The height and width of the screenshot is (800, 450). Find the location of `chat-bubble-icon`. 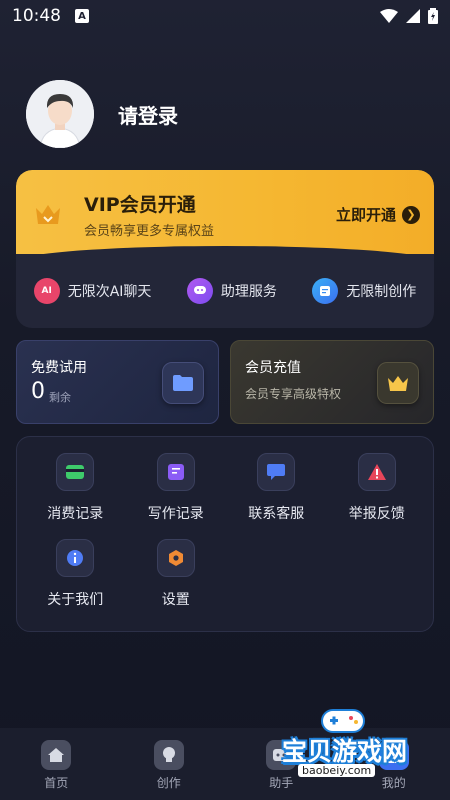

chat-bubble-icon is located at coordinates (276, 472).